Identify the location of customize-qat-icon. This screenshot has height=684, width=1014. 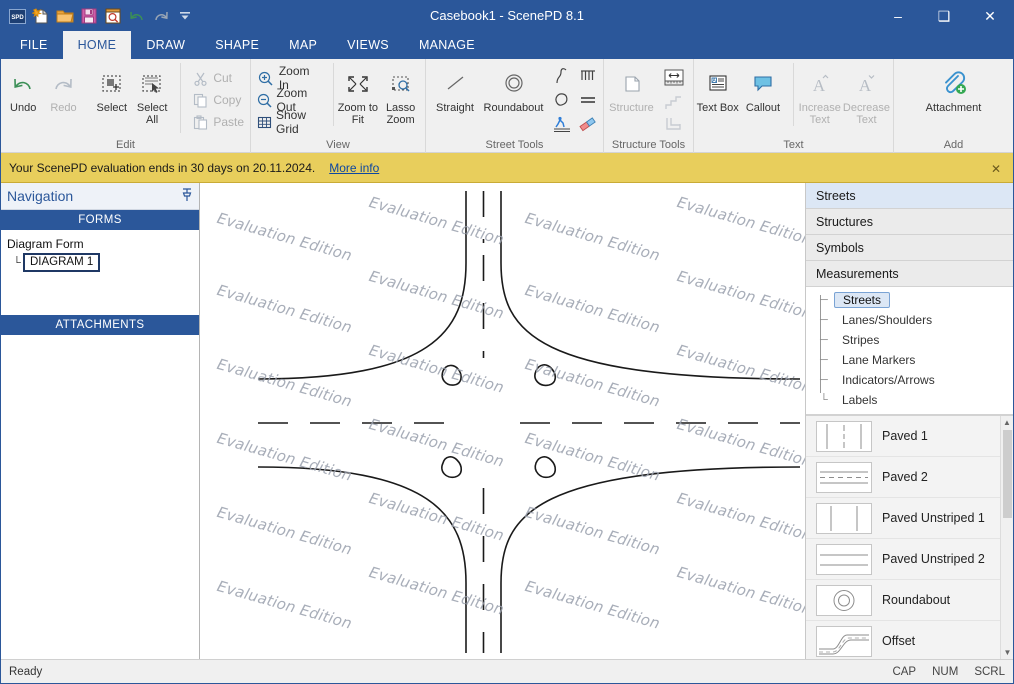
(185, 16).